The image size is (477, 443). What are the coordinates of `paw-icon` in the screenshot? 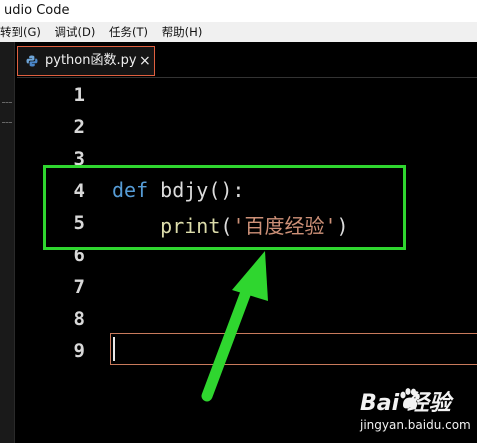 It's located at (410, 398).